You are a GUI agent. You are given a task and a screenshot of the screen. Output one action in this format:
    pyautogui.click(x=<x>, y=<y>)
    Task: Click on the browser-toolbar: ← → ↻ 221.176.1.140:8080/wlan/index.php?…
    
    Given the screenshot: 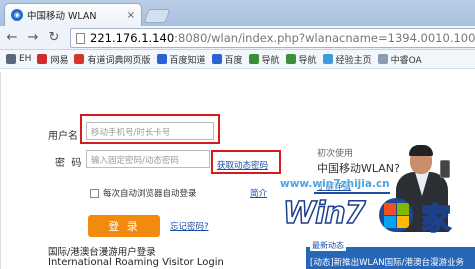 What is the action you would take?
    pyautogui.click(x=237, y=38)
    